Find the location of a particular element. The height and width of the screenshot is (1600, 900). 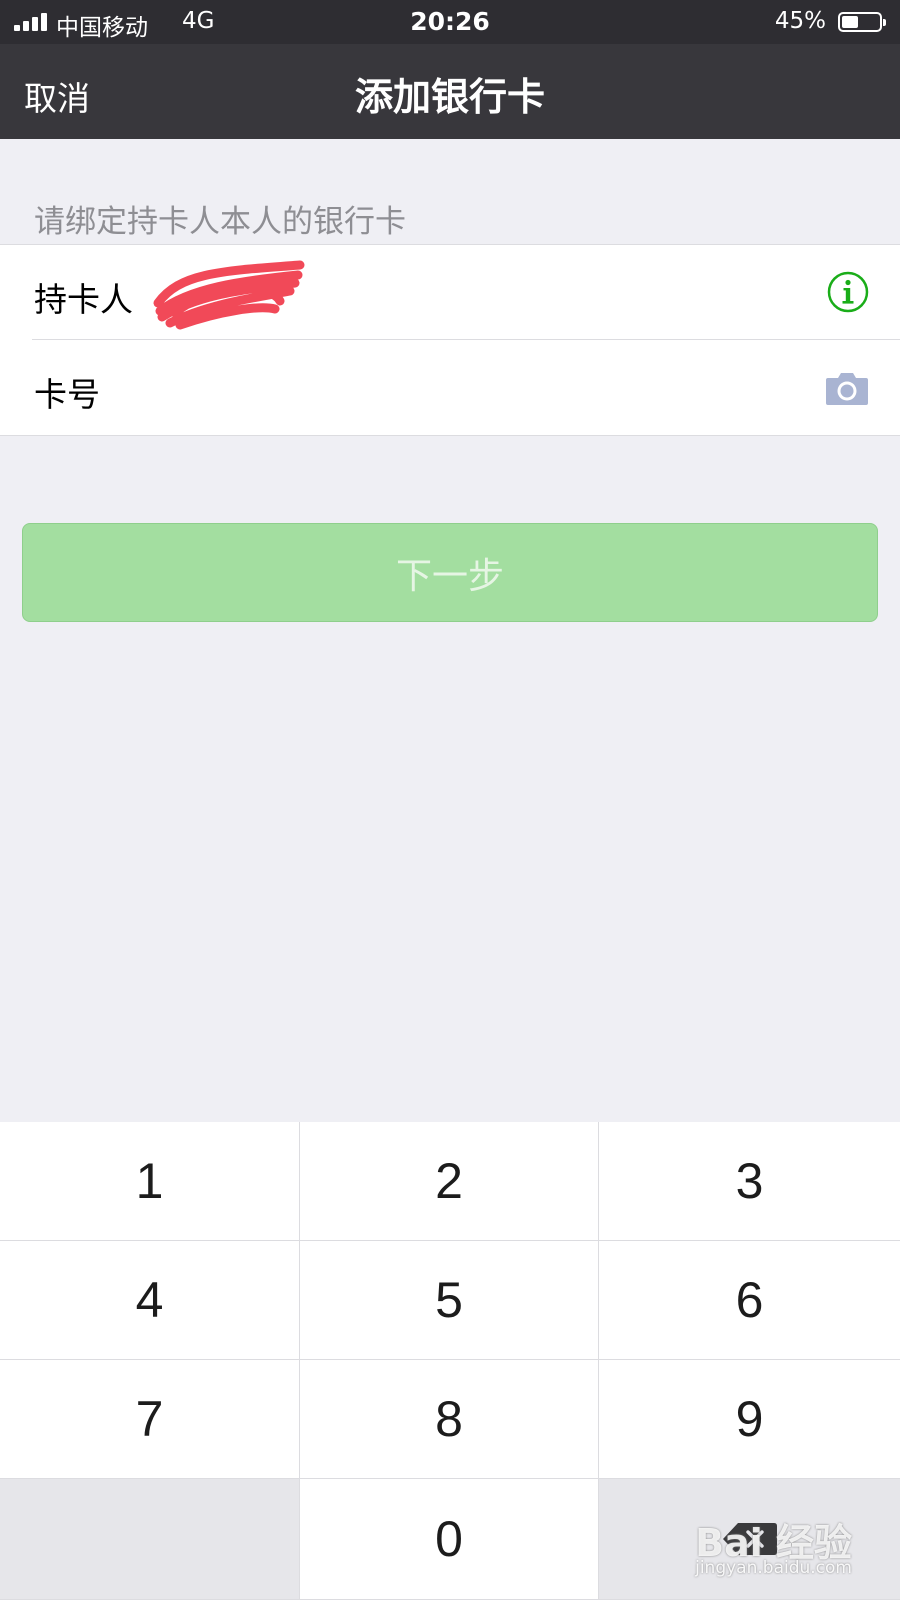

camera-icon is located at coordinates (847, 388).